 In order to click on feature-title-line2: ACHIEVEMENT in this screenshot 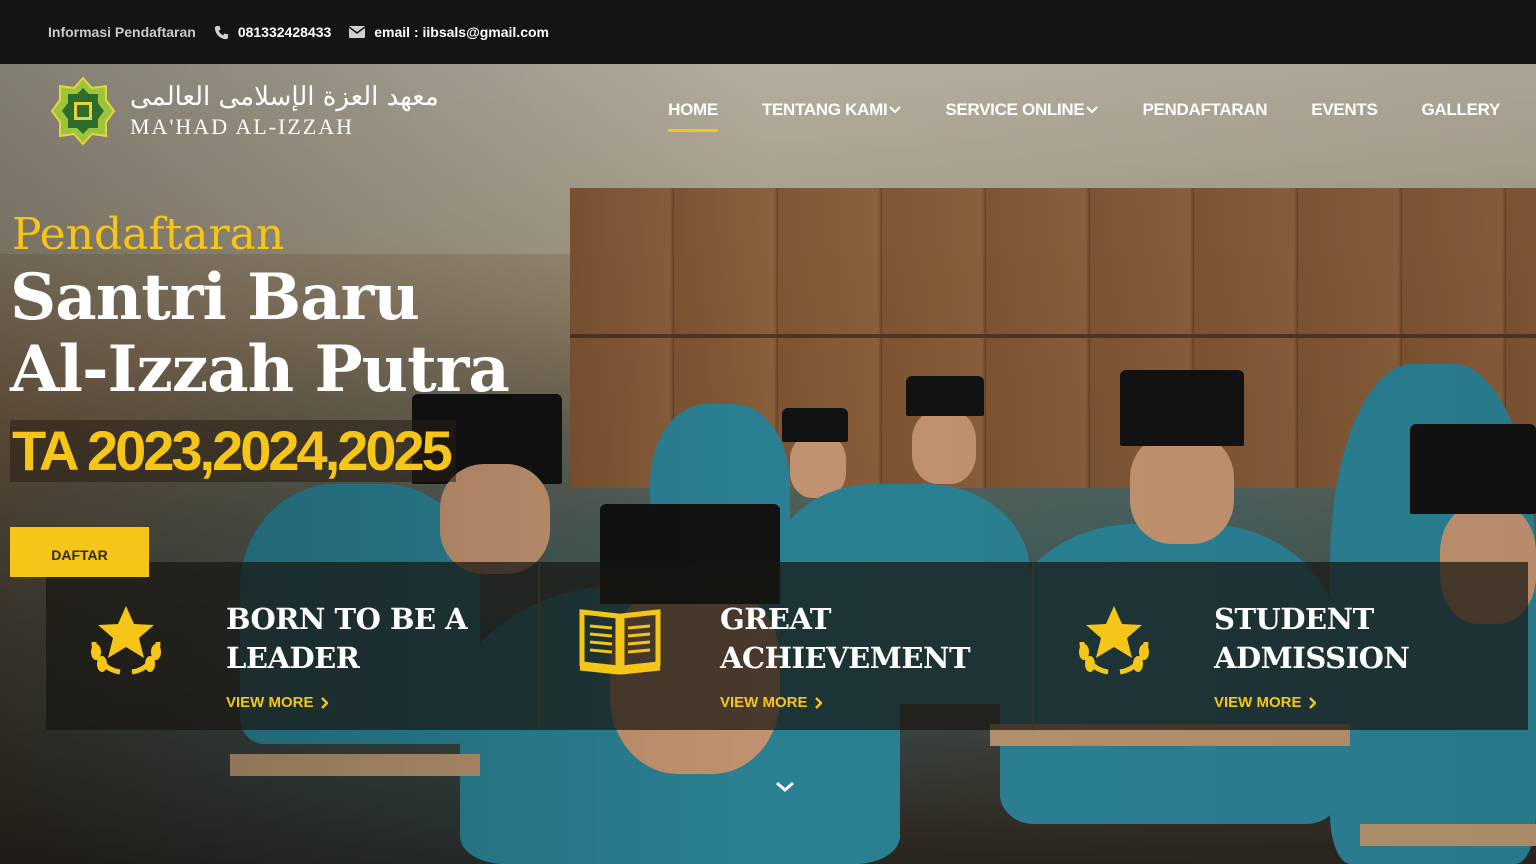, I will do `click(845, 658)`.